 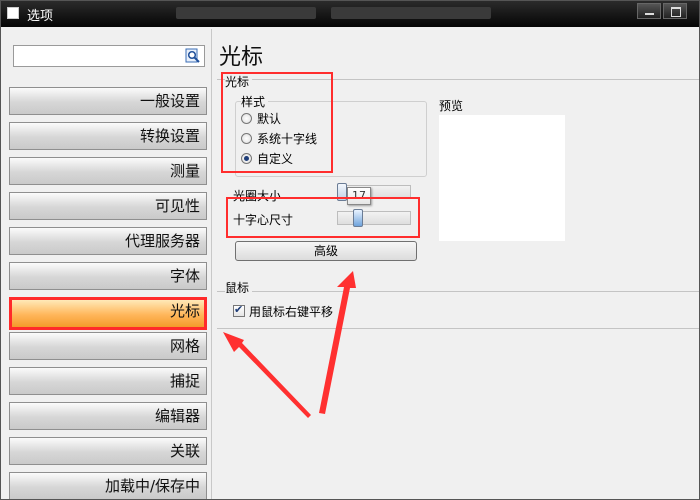 What do you see at coordinates (108, 101) in the screenshot?
I see `sidebar-item-general: 一般设置` at bounding box center [108, 101].